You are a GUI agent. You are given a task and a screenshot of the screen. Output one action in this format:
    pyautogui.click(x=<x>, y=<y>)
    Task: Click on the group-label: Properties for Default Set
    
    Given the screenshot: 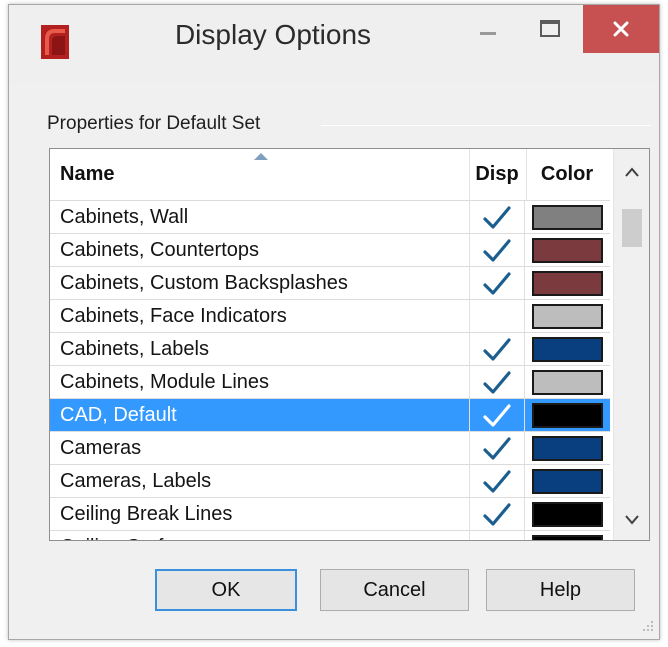 What is the action you would take?
    pyautogui.click(x=157, y=124)
    